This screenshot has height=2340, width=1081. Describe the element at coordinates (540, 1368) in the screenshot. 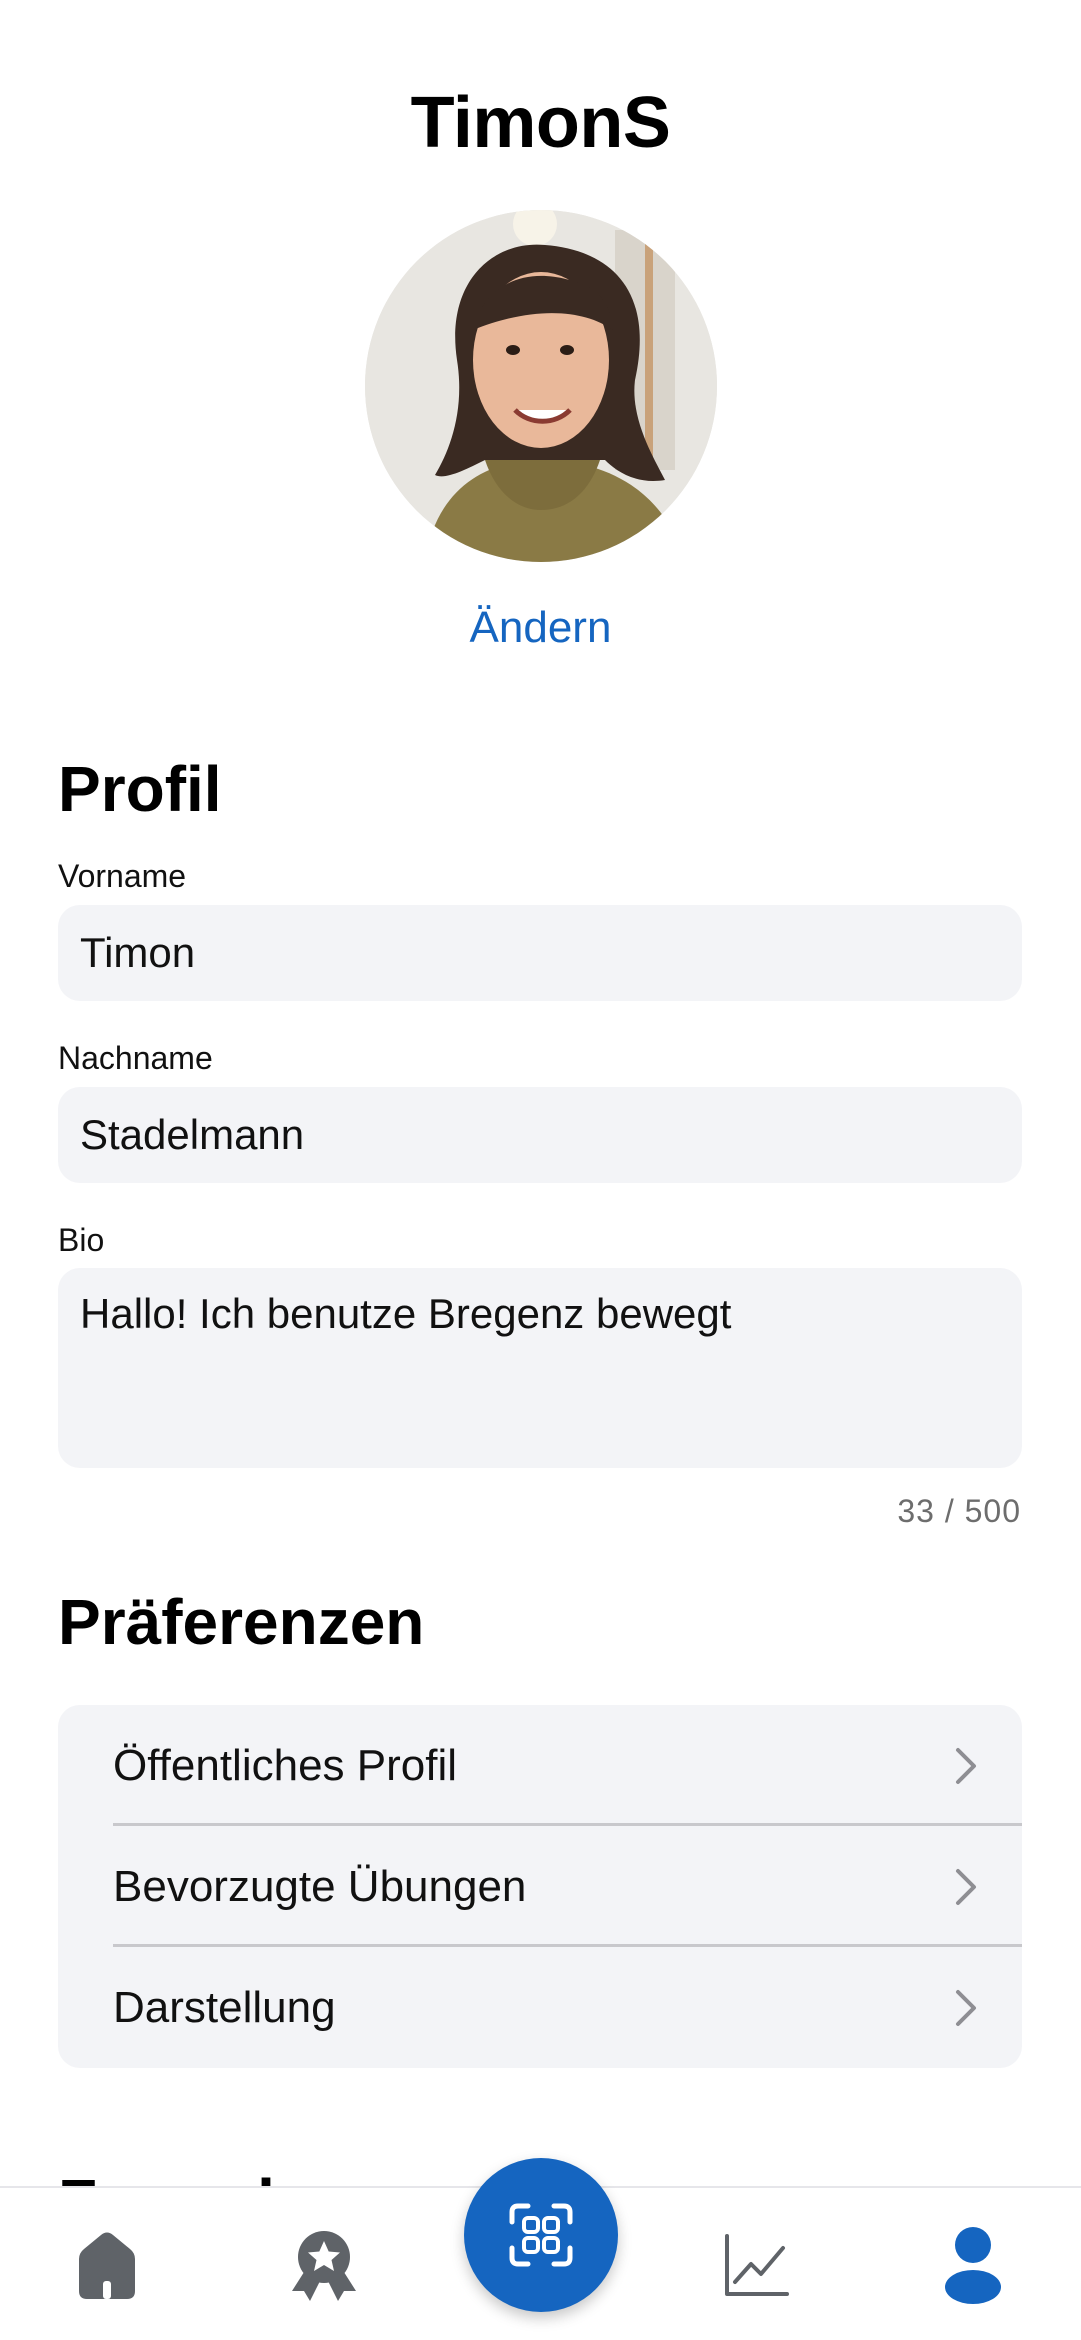

I see `bio-textarea: Hallo! Ich benutze Bregenz bewegt` at that location.